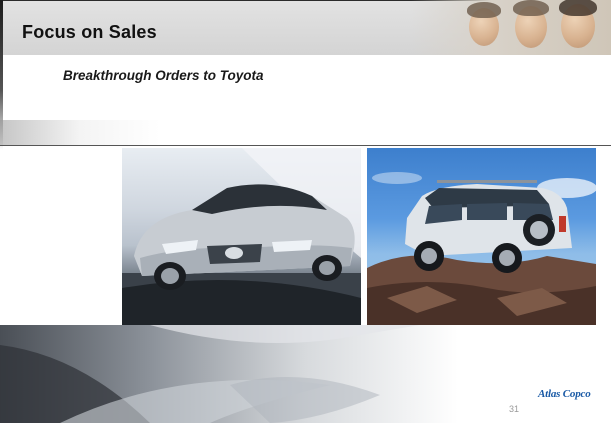 Image resolution: width=611 pixels, height=423 pixels. Describe the element at coordinates (89, 32) in the screenshot. I see `slide-title: Focus on Sales` at that location.